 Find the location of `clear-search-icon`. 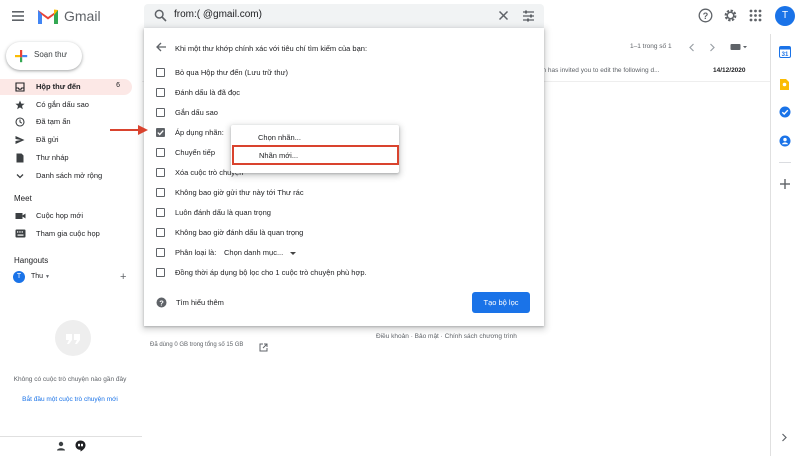

clear-search-icon is located at coordinates (503, 15).